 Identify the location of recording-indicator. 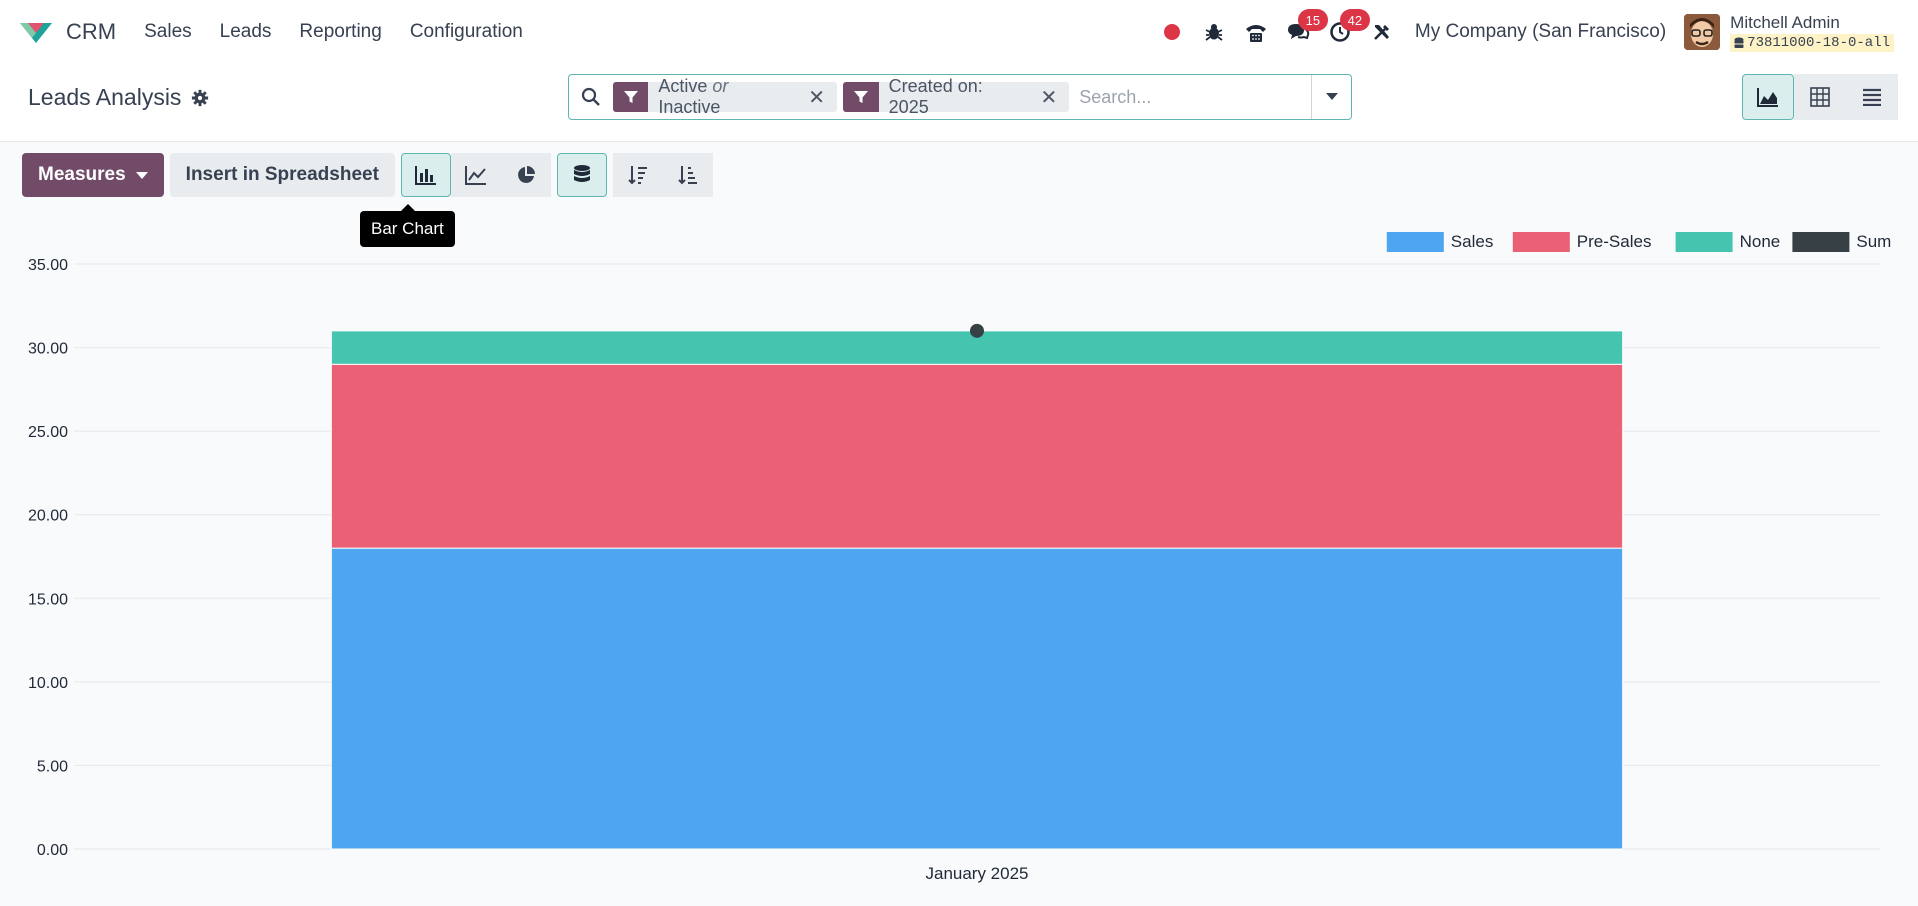
(1172, 32).